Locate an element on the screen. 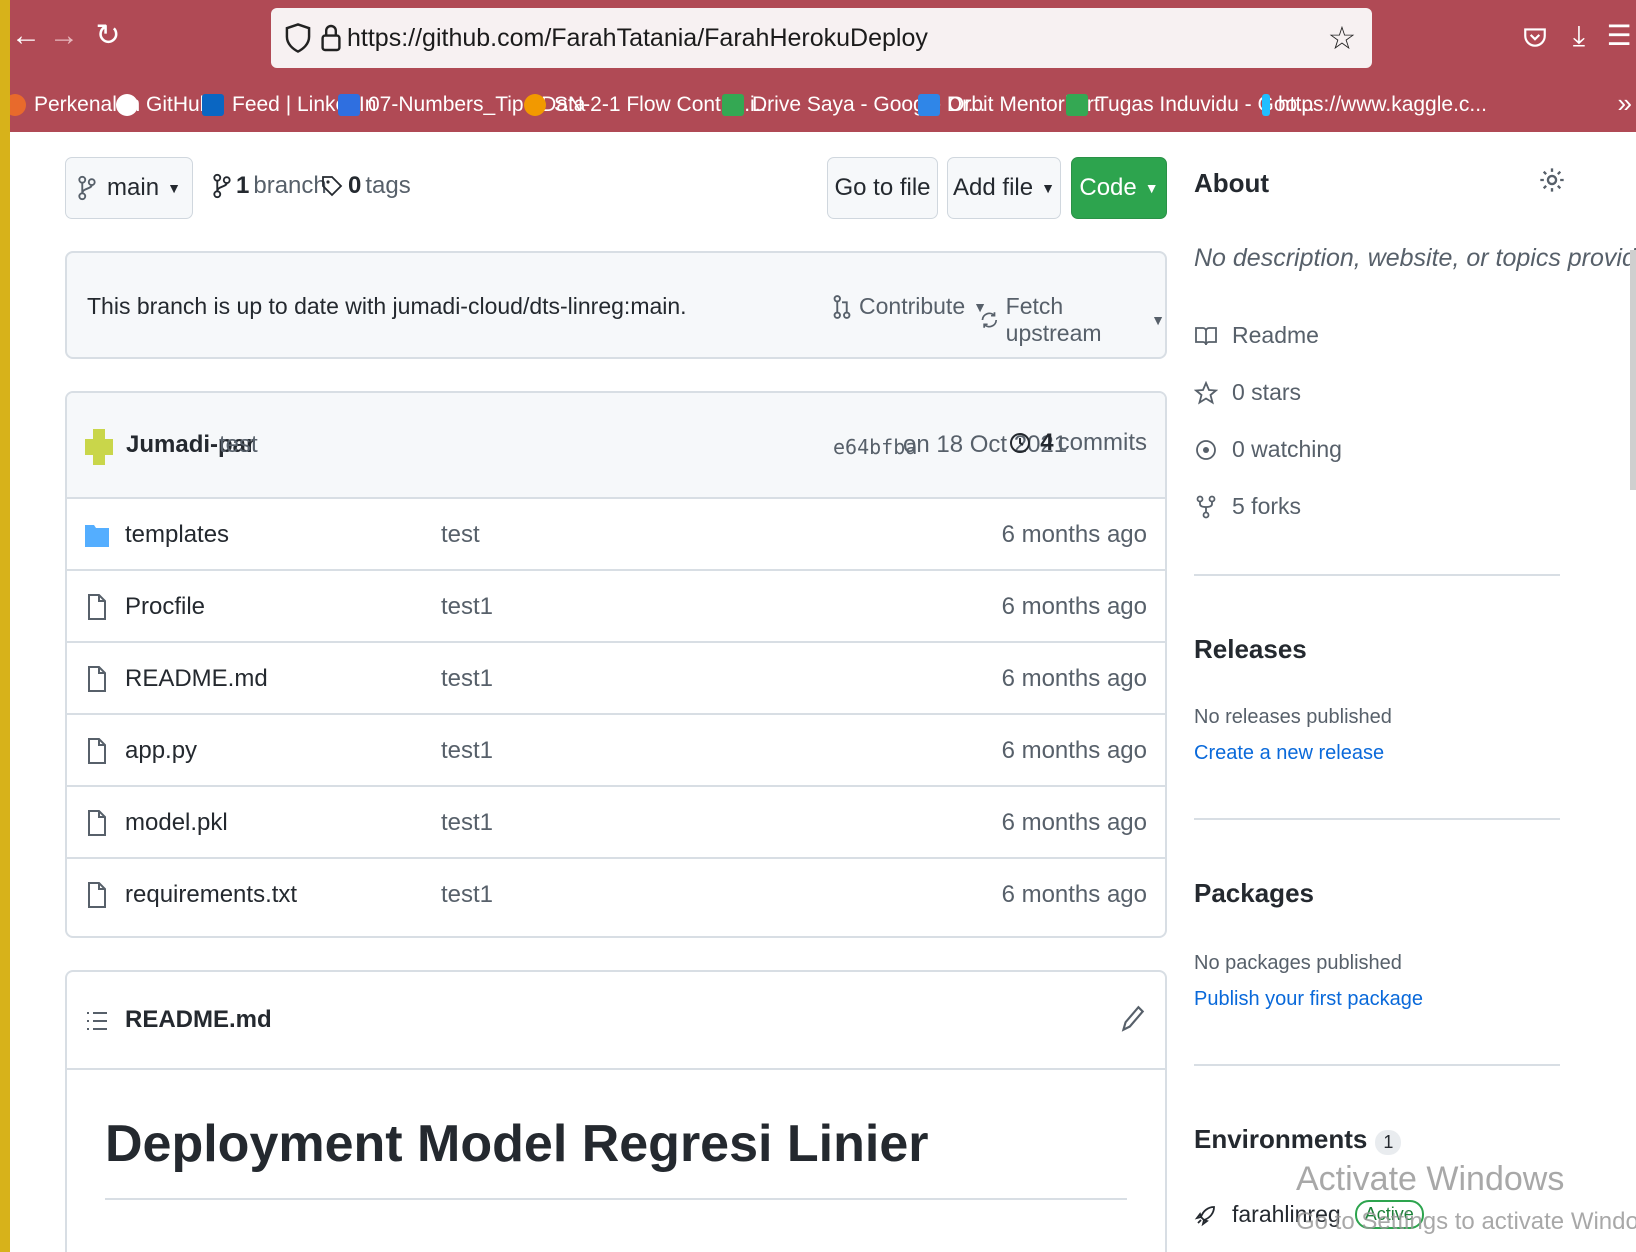  sync-icon is located at coordinates (989, 320).